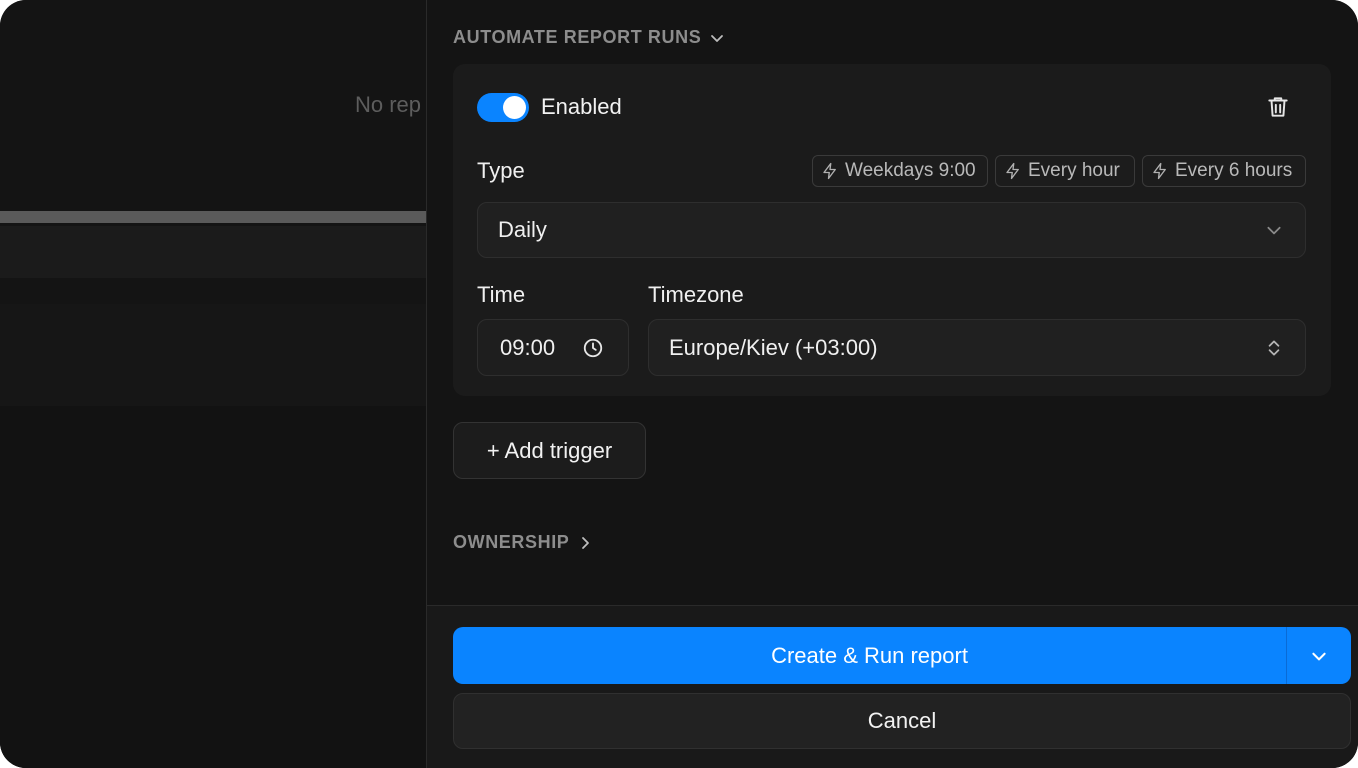  Describe the element at coordinates (696, 294) in the screenshot. I see `timezone-label: Timezone` at that location.